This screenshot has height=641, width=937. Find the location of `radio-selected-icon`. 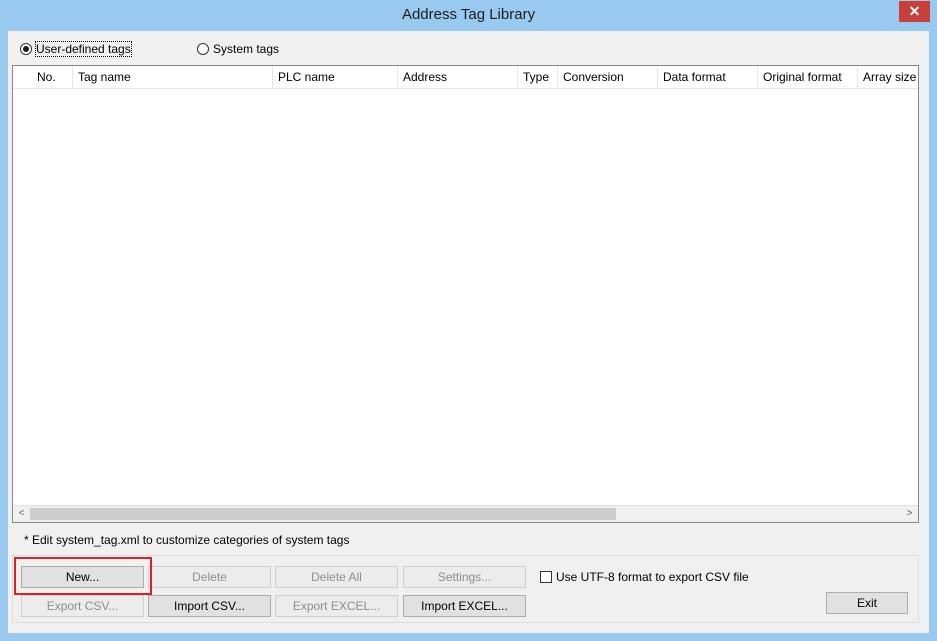

radio-selected-icon is located at coordinates (26, 49).